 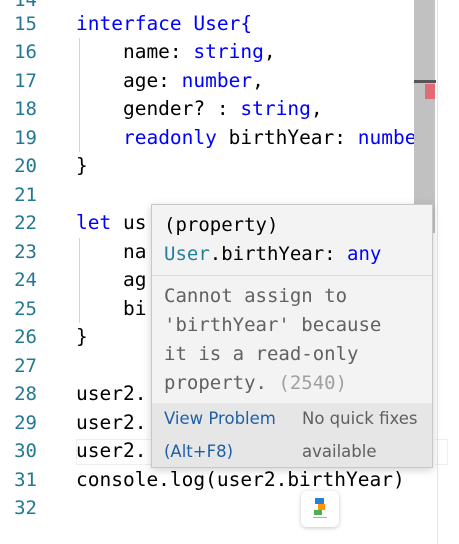 What do you see at coordinates (25, 480) in the screenshot?
I see `line-number: 31` at bounding box center [25, 480].